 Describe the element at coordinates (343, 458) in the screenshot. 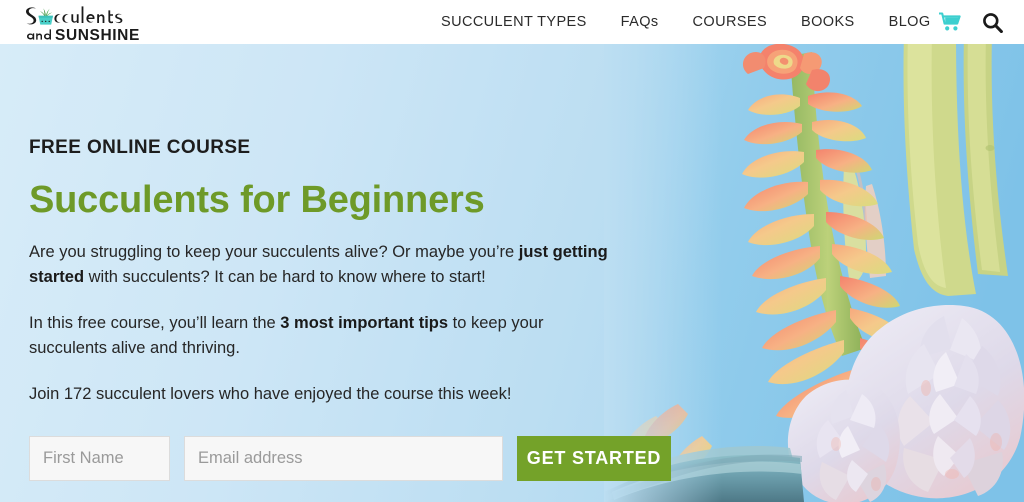

I see `email-input` at that location.